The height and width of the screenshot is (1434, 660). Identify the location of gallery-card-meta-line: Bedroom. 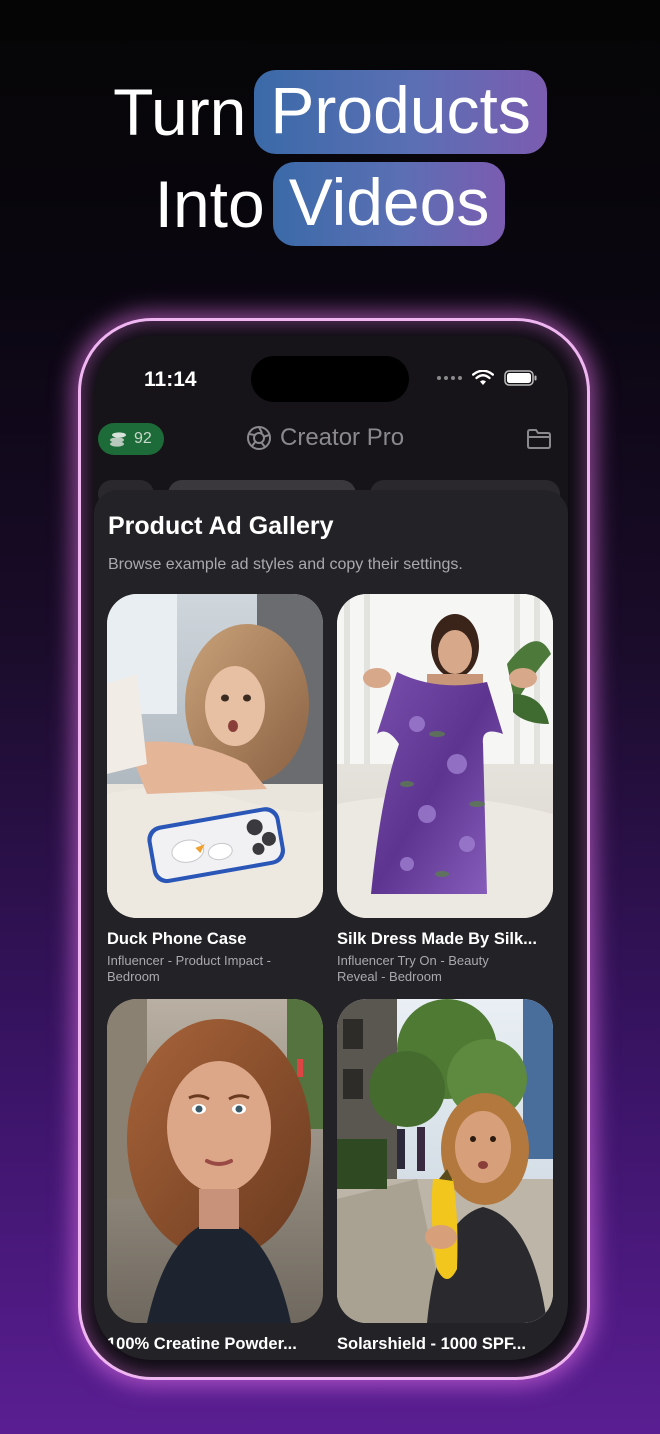
(133, 976).